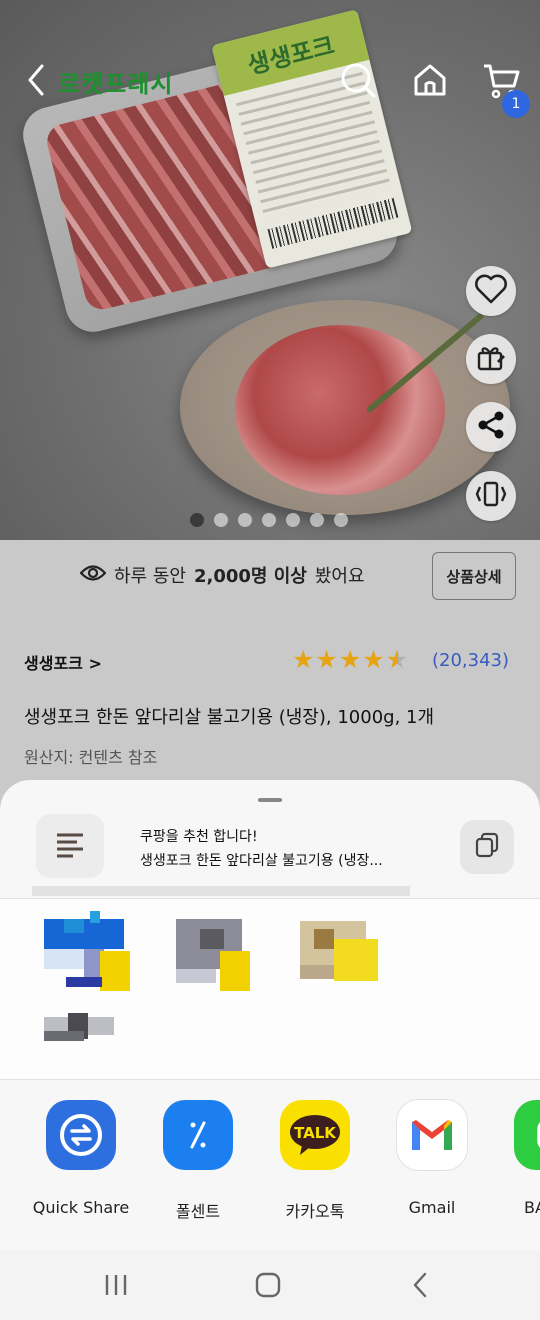 Image resolution: width=540 pixels, height=1320 pixels. What do you see at coordinates (91, 757) in the screenshot?
I see `origin-info: 원산지: 컨텐츠 참조` at bounding box center [91, 757].